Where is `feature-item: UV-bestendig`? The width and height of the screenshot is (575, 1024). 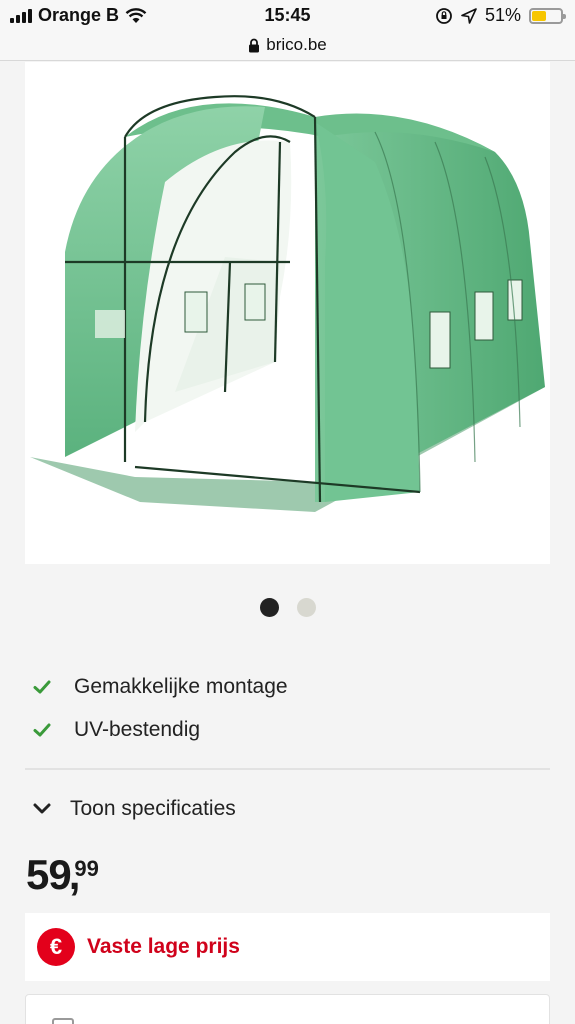
feature-item: UV-bestendig is located at coordinates (160, 729).